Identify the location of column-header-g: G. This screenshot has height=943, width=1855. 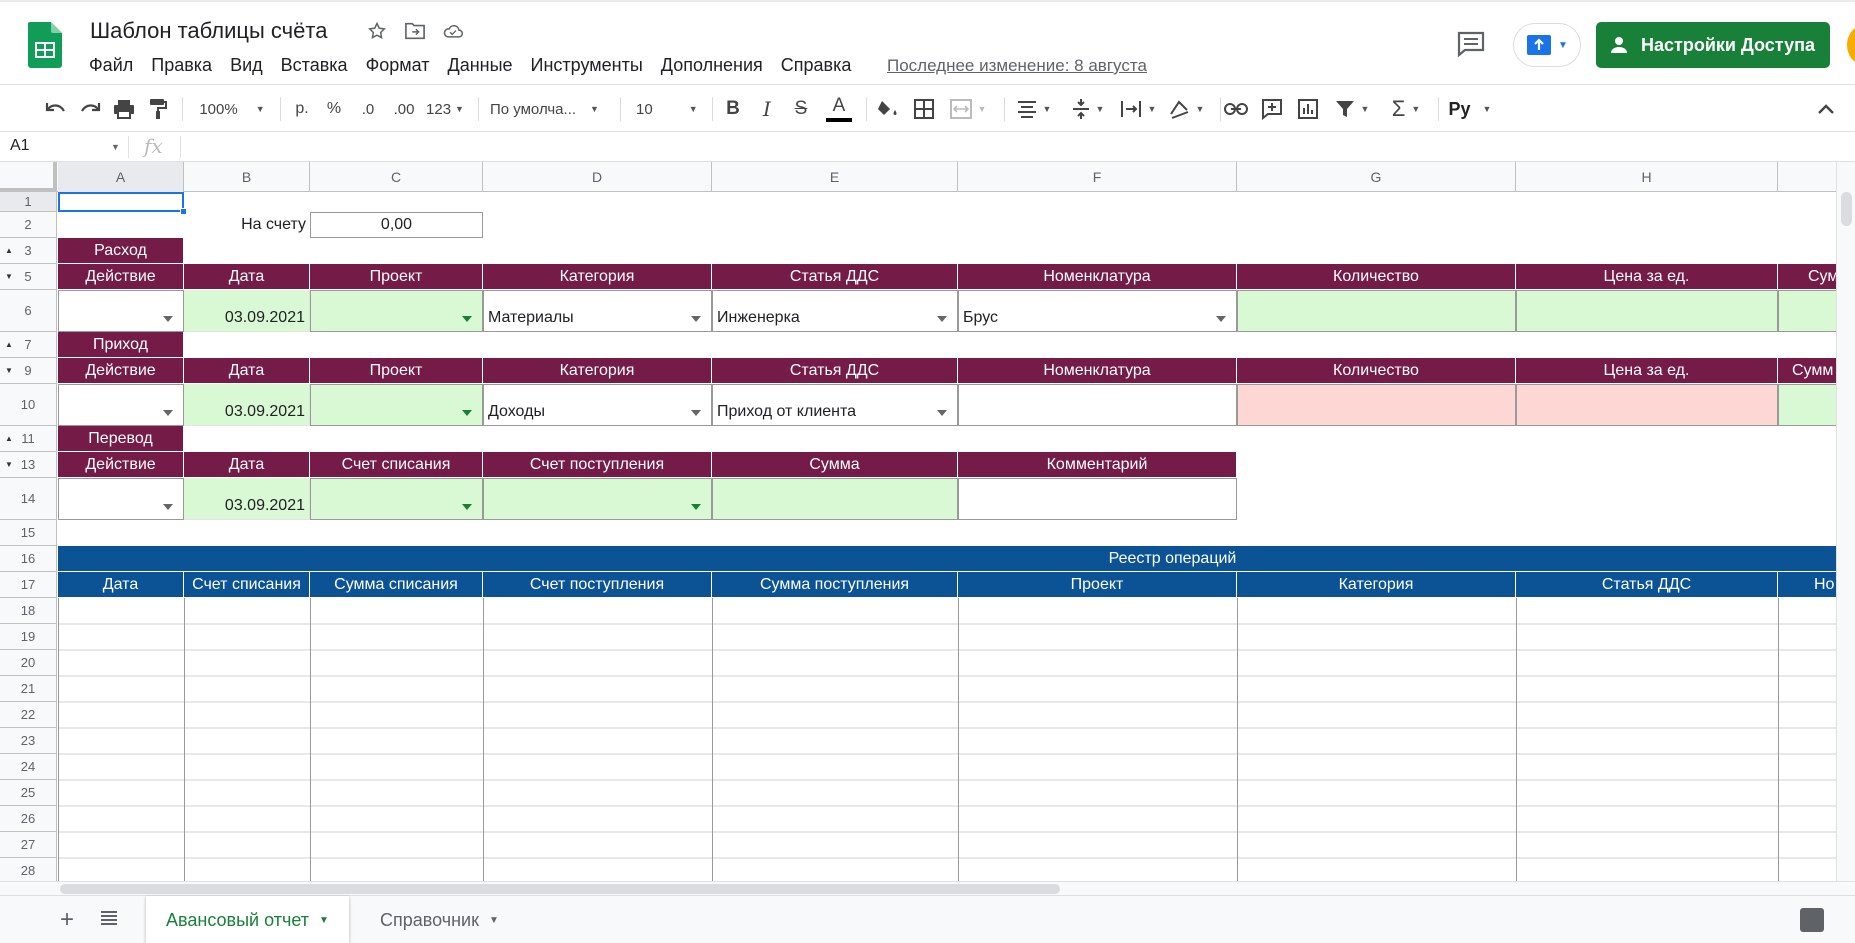
(1376, 177).